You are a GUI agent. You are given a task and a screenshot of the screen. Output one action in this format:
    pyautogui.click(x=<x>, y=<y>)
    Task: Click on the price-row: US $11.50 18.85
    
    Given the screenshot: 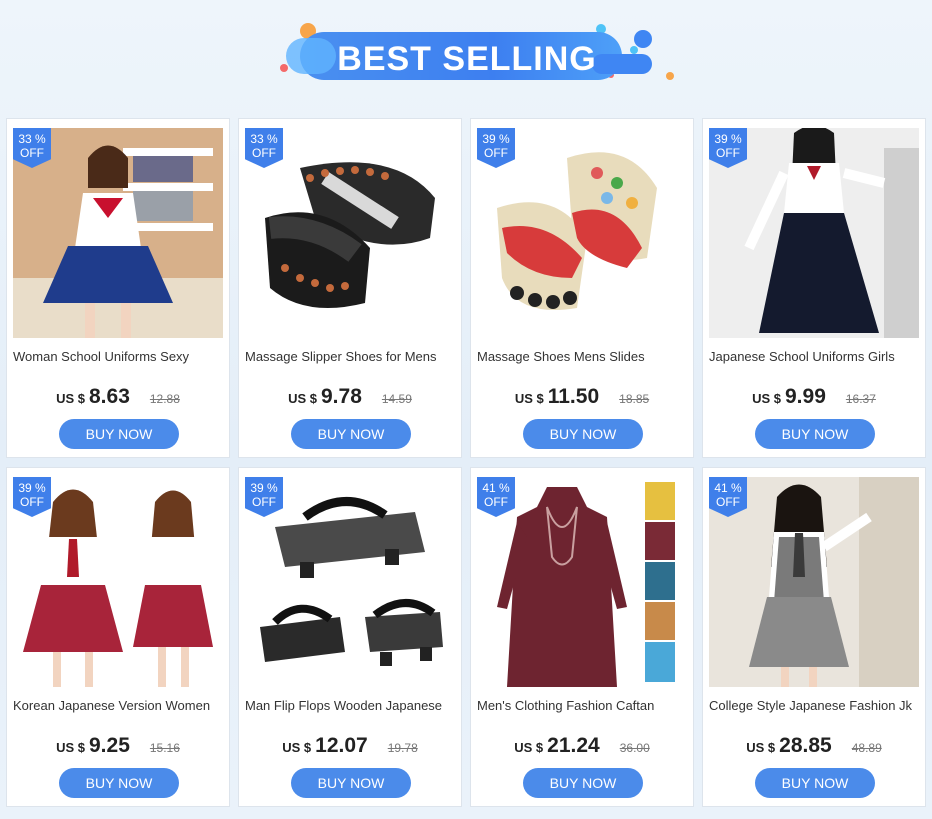 What is the action you would take?
    pyautogui.click(x=582, y=397)
    